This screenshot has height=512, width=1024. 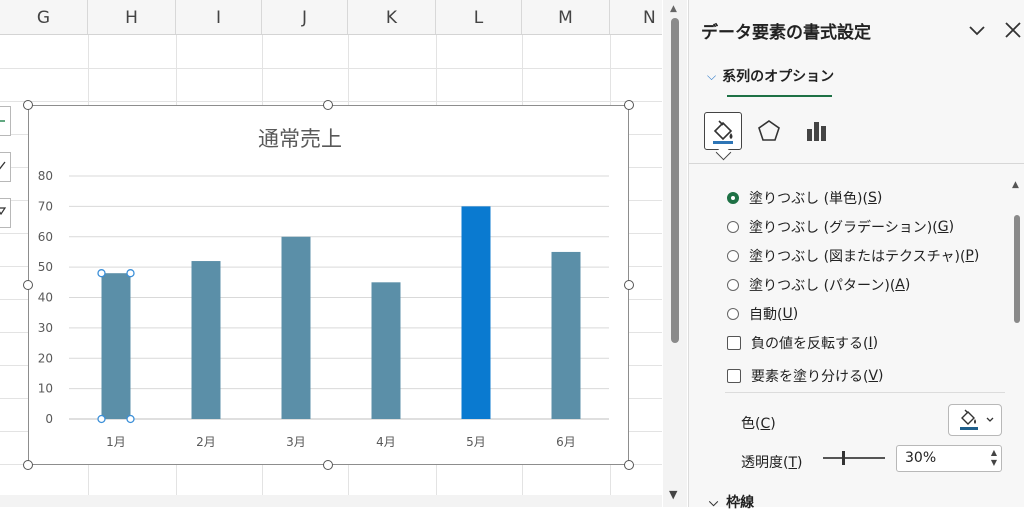 I want to click on effects-category-button, so click(x=769, y=131).